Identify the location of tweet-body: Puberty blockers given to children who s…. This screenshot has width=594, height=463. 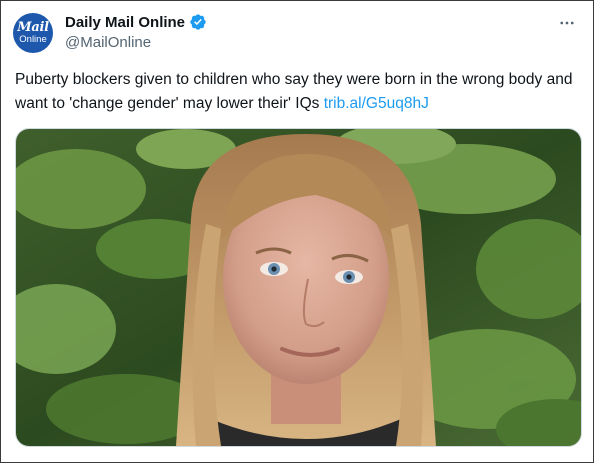
(294, 91).